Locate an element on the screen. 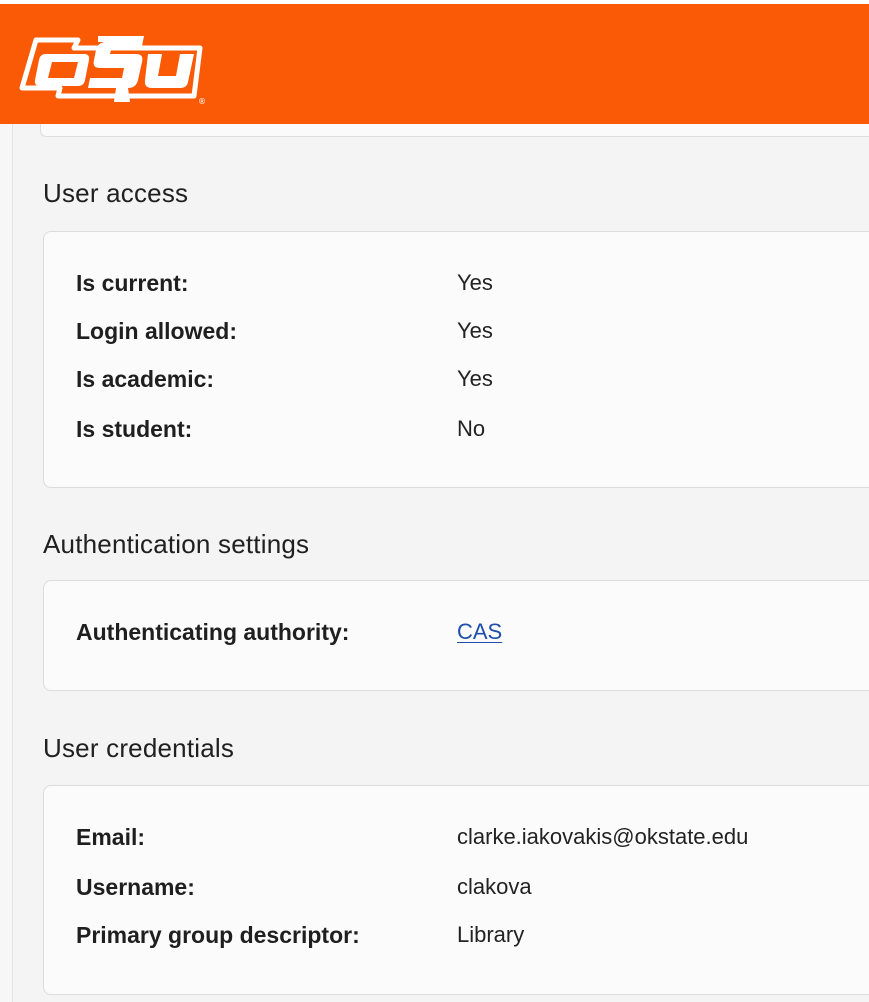  previous-card-bottom is located at coordinates (454, 130).